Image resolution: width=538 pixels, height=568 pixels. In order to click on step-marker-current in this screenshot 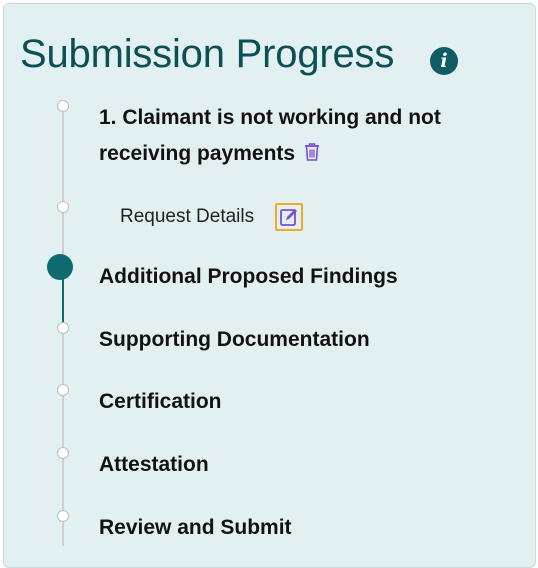, I will do `click(60, 267)`.